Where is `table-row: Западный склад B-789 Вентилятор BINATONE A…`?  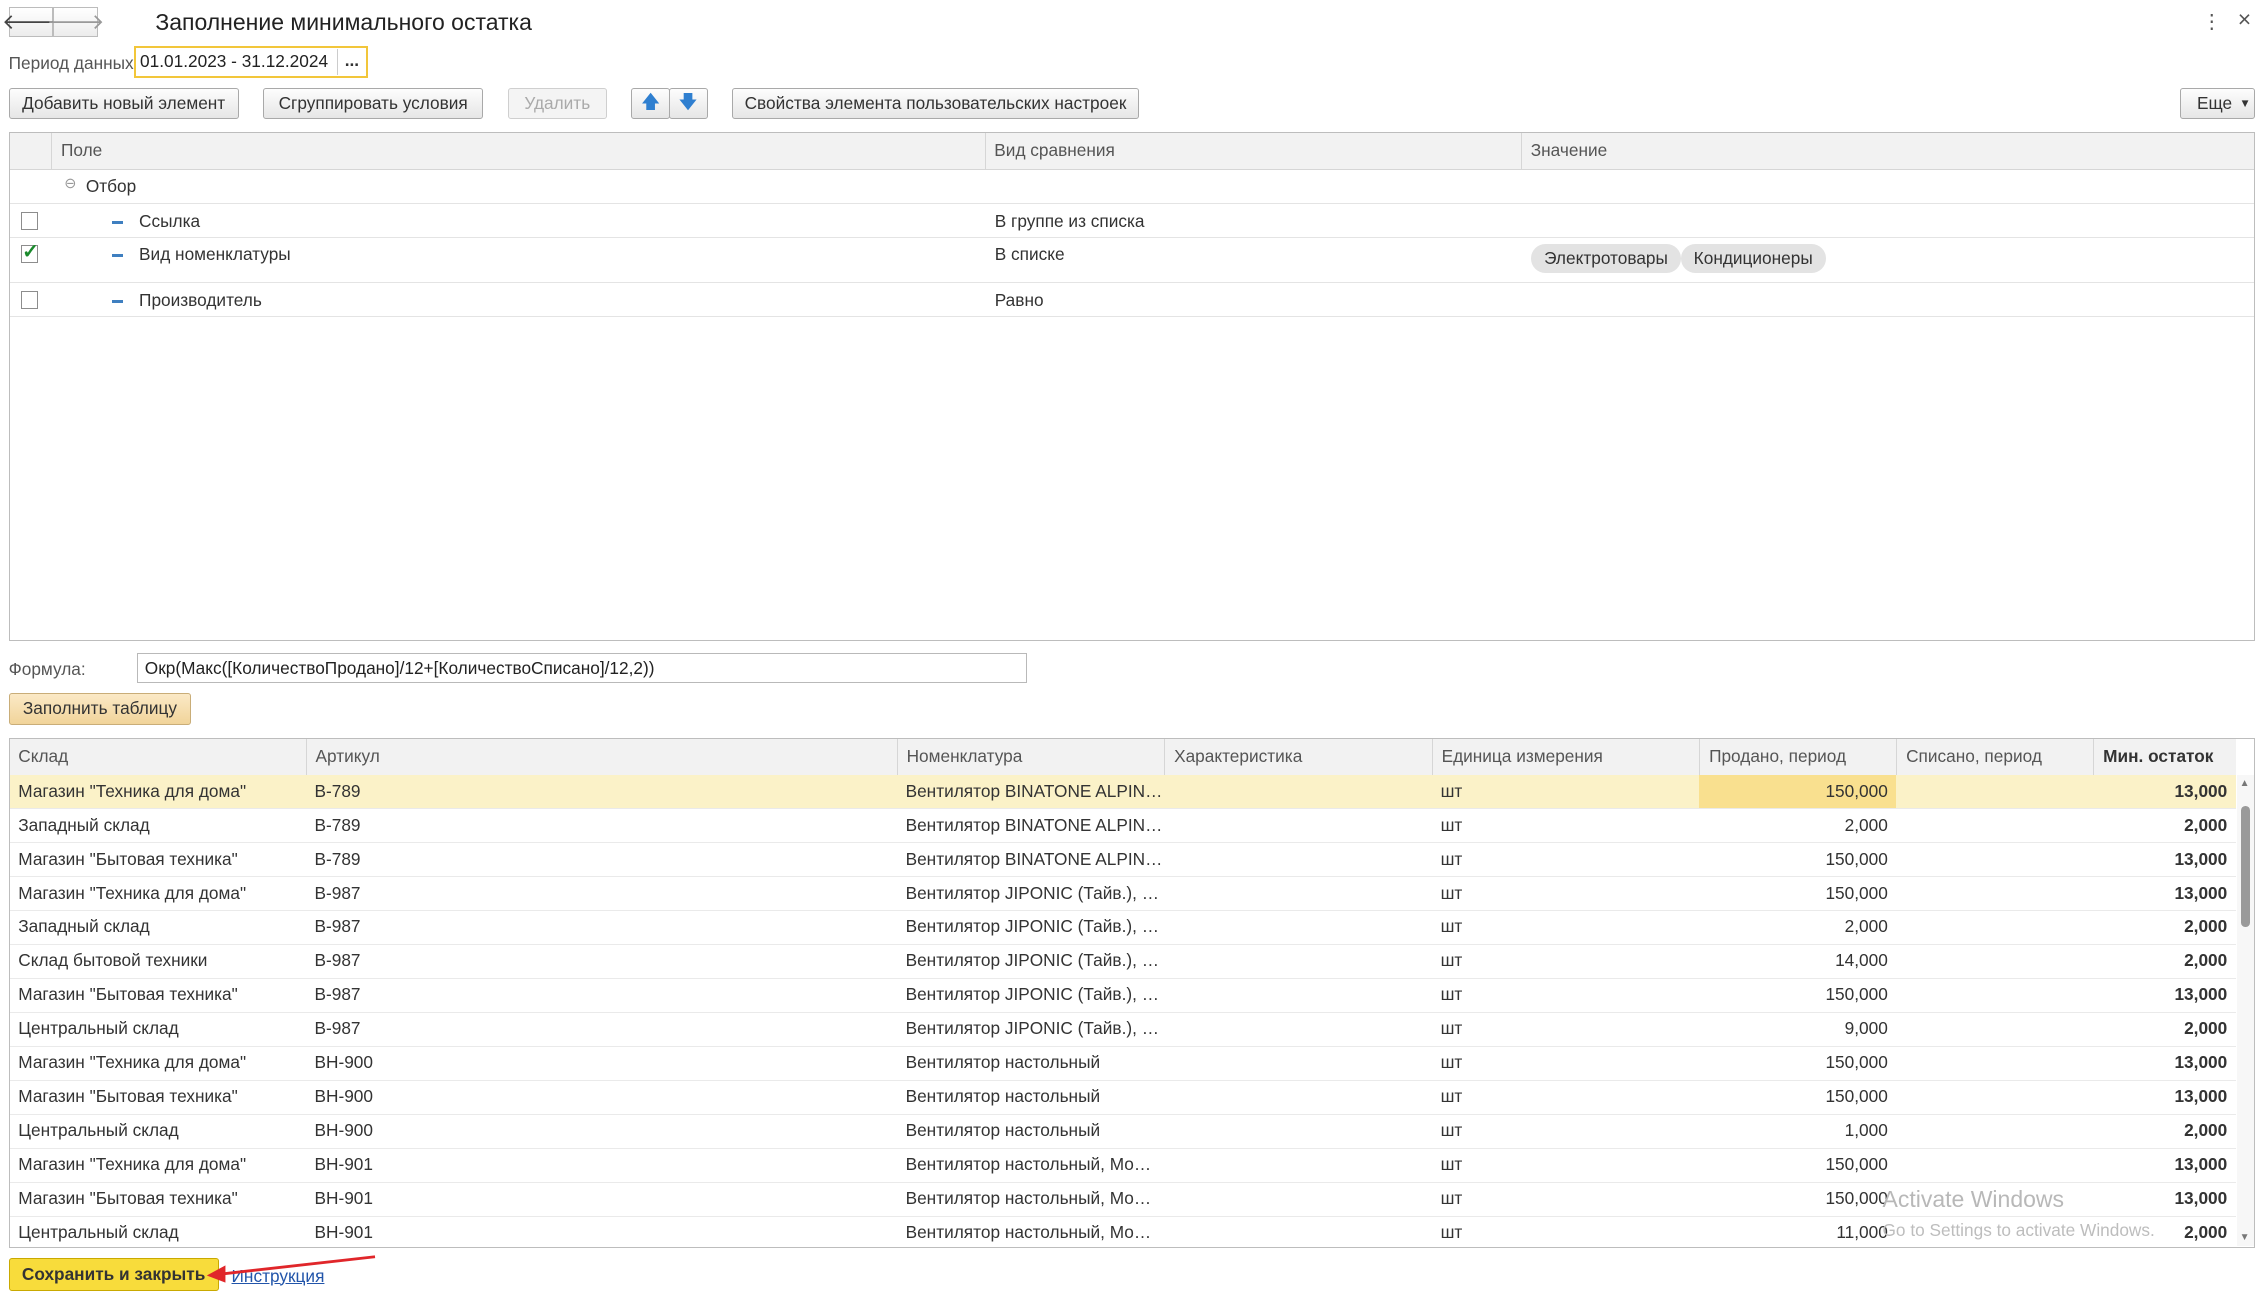 table-row: Западный склад B-789 Вентилятор BINATONE A… is located at coordinates (1122, 826).